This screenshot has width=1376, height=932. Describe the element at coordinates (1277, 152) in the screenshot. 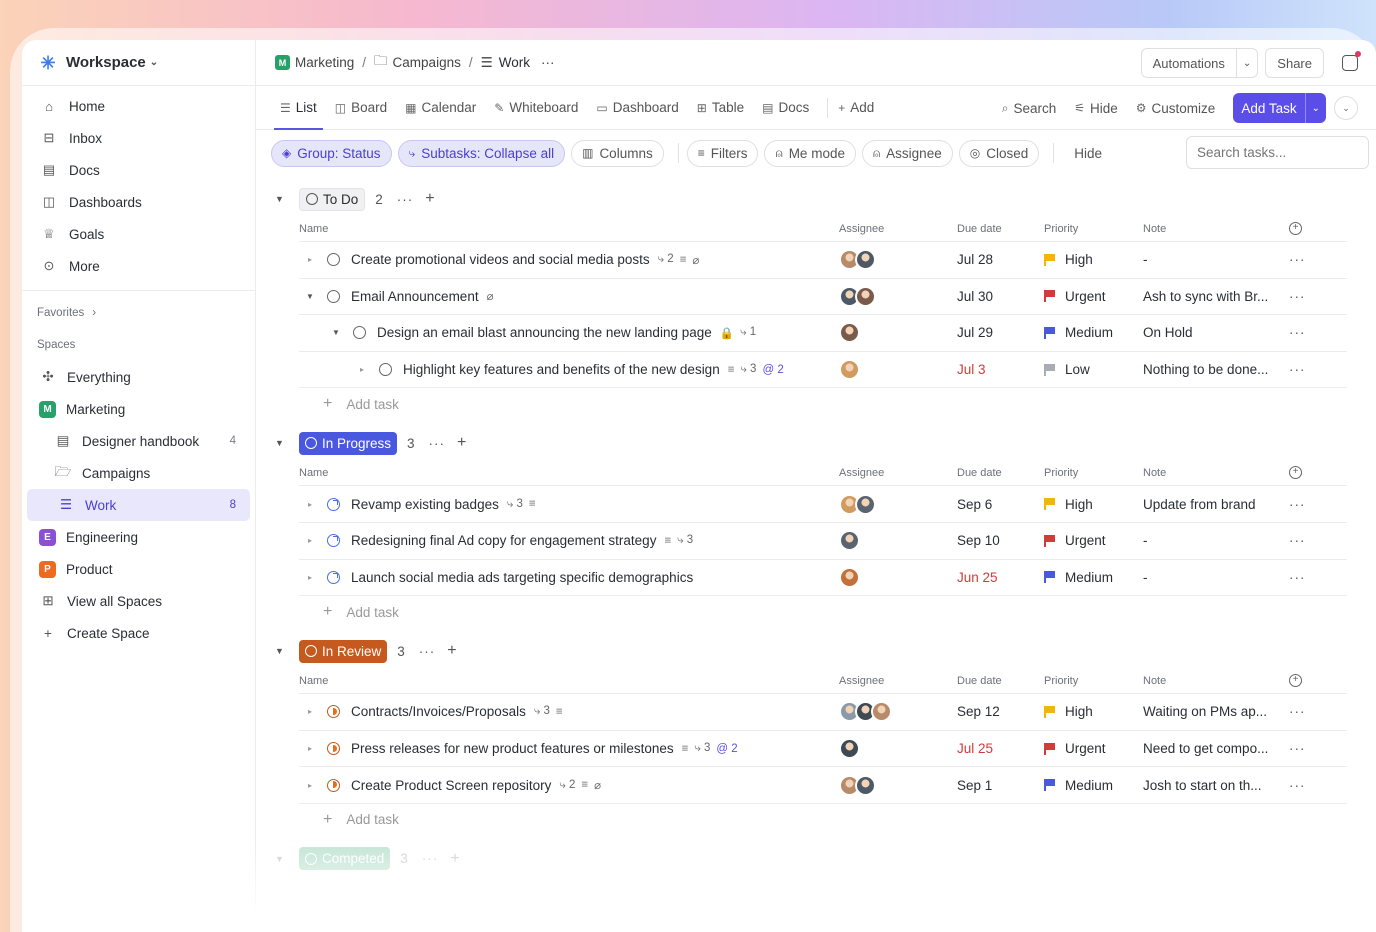

I see `search-tasks-input` at that location.